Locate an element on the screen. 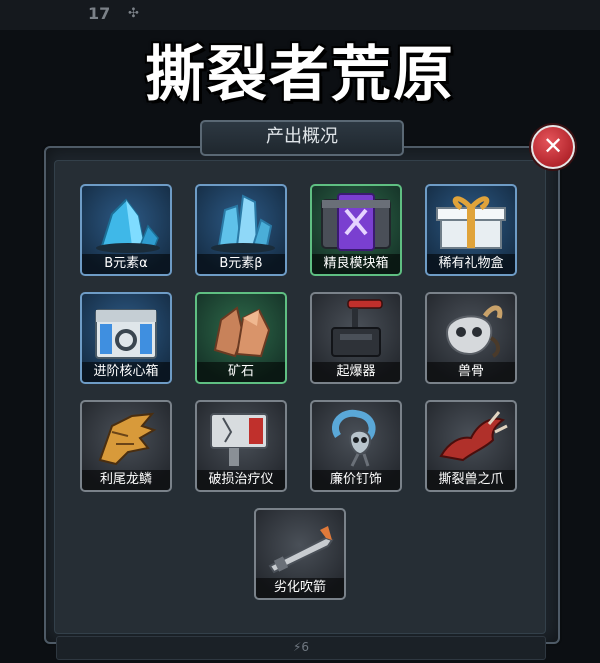 The height and width of the screenshot is (663, 600). gift-box-icon is located at coordinates (471, 222).